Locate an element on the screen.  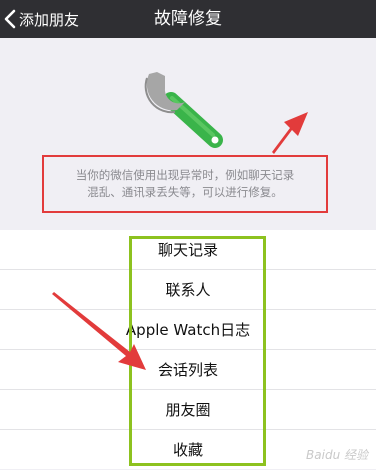
wrench-icon is located at coordinates (183, 110).